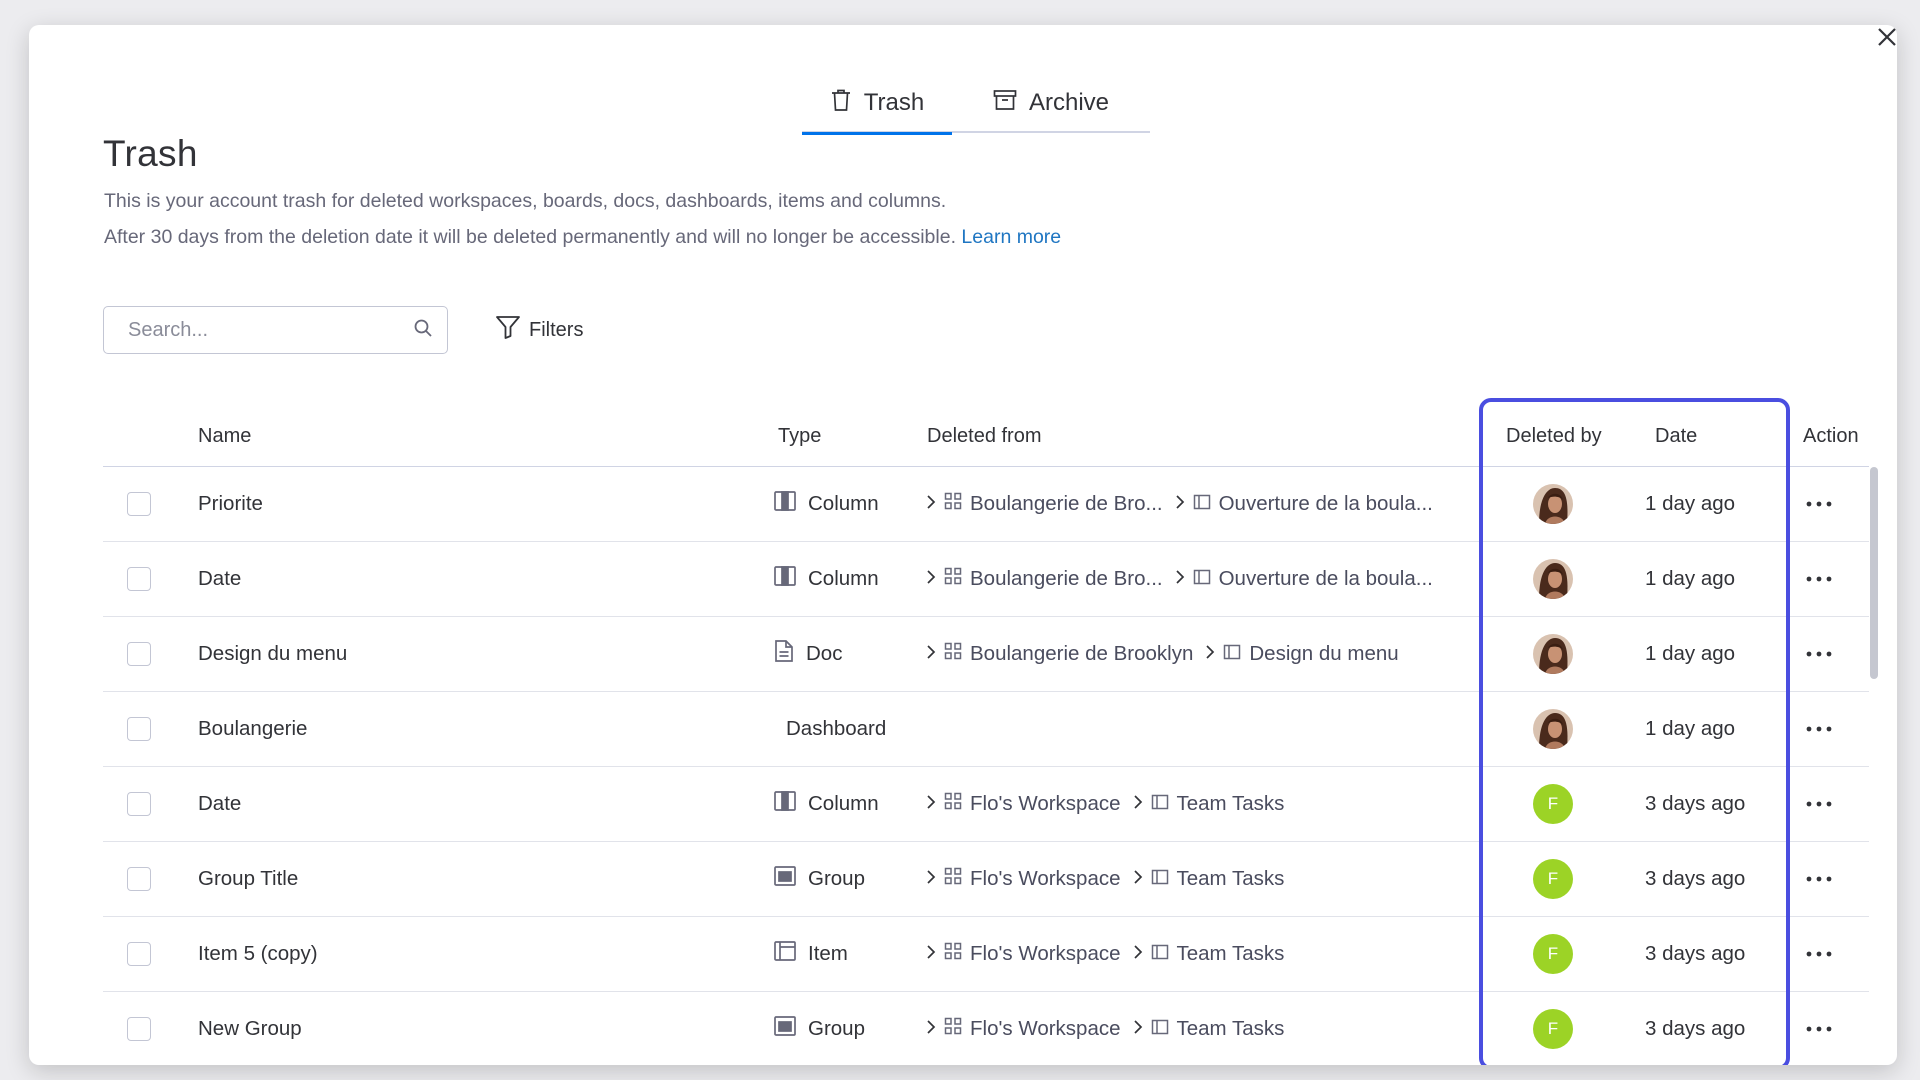 This screenshot has width=1920, height=1080. I want to click on column-icon, so click(785, 804).